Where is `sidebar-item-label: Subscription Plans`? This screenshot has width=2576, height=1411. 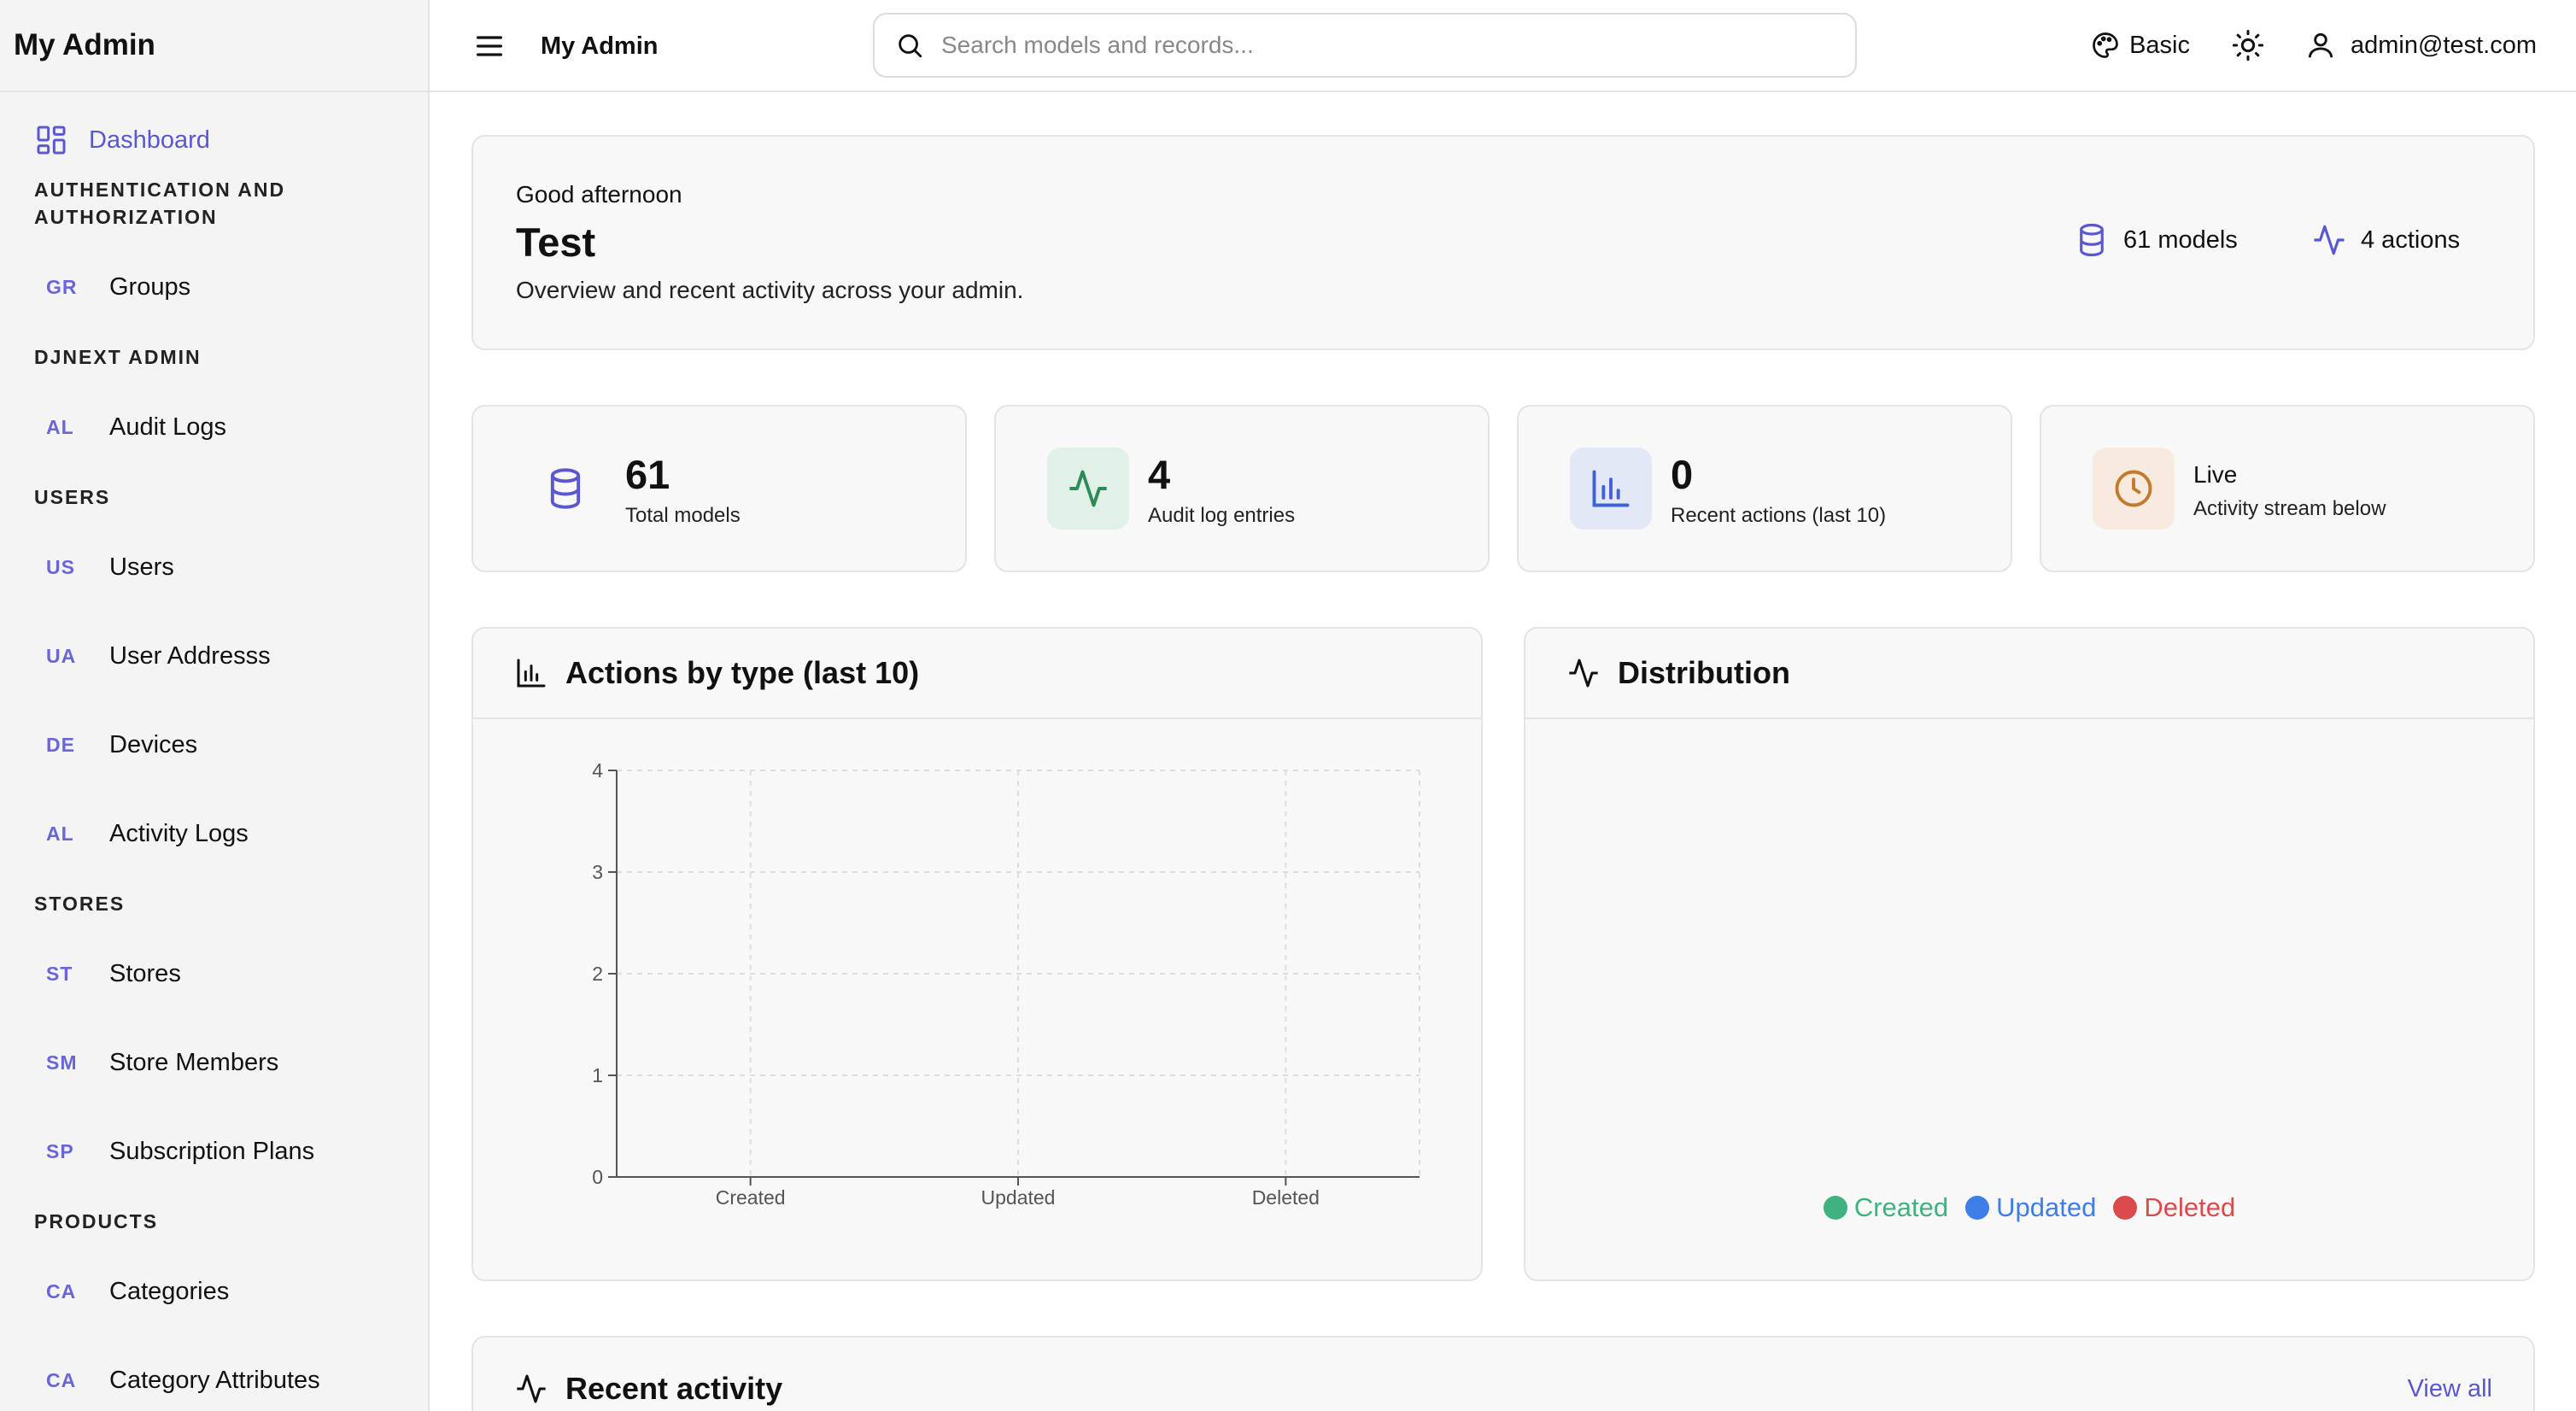 sidebar-item-label: Subscription Plans is located at coordinates (212, 1151).